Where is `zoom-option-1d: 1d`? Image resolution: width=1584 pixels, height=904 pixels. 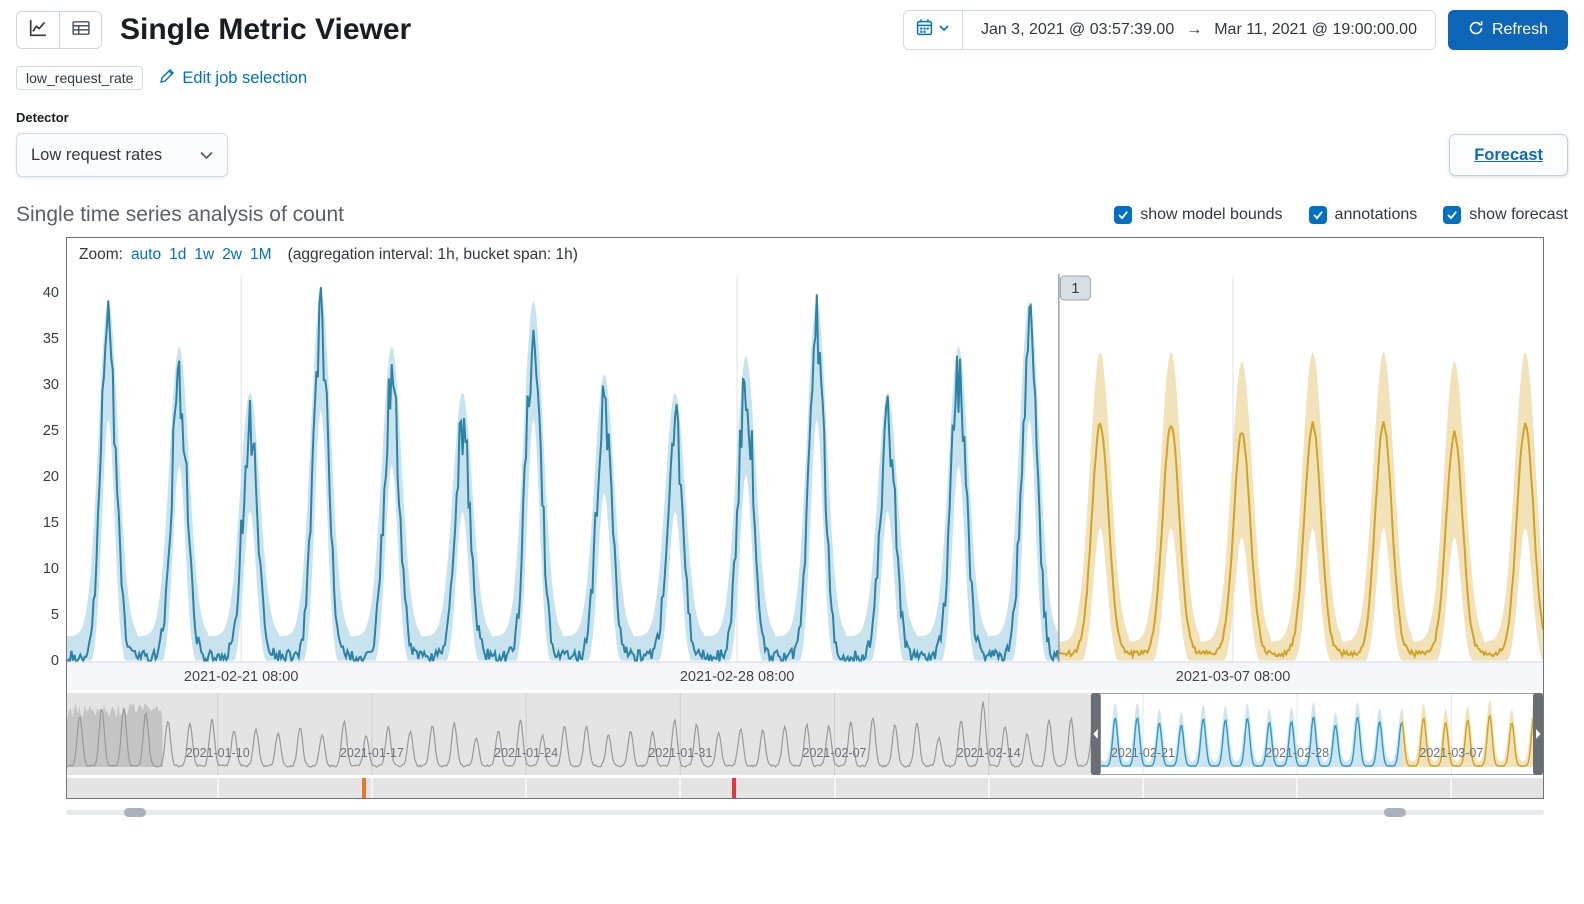 zoom-option-1d: 1d is located at coordinates (177, 255).